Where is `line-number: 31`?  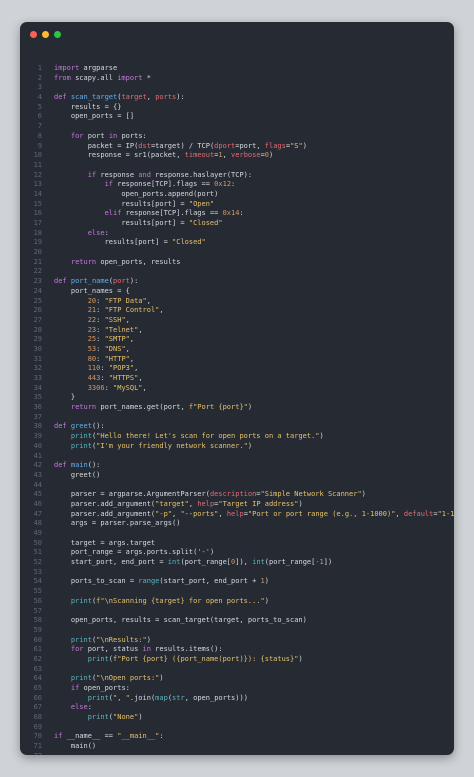 line-number: 31 is located at coordinates (37, 358).